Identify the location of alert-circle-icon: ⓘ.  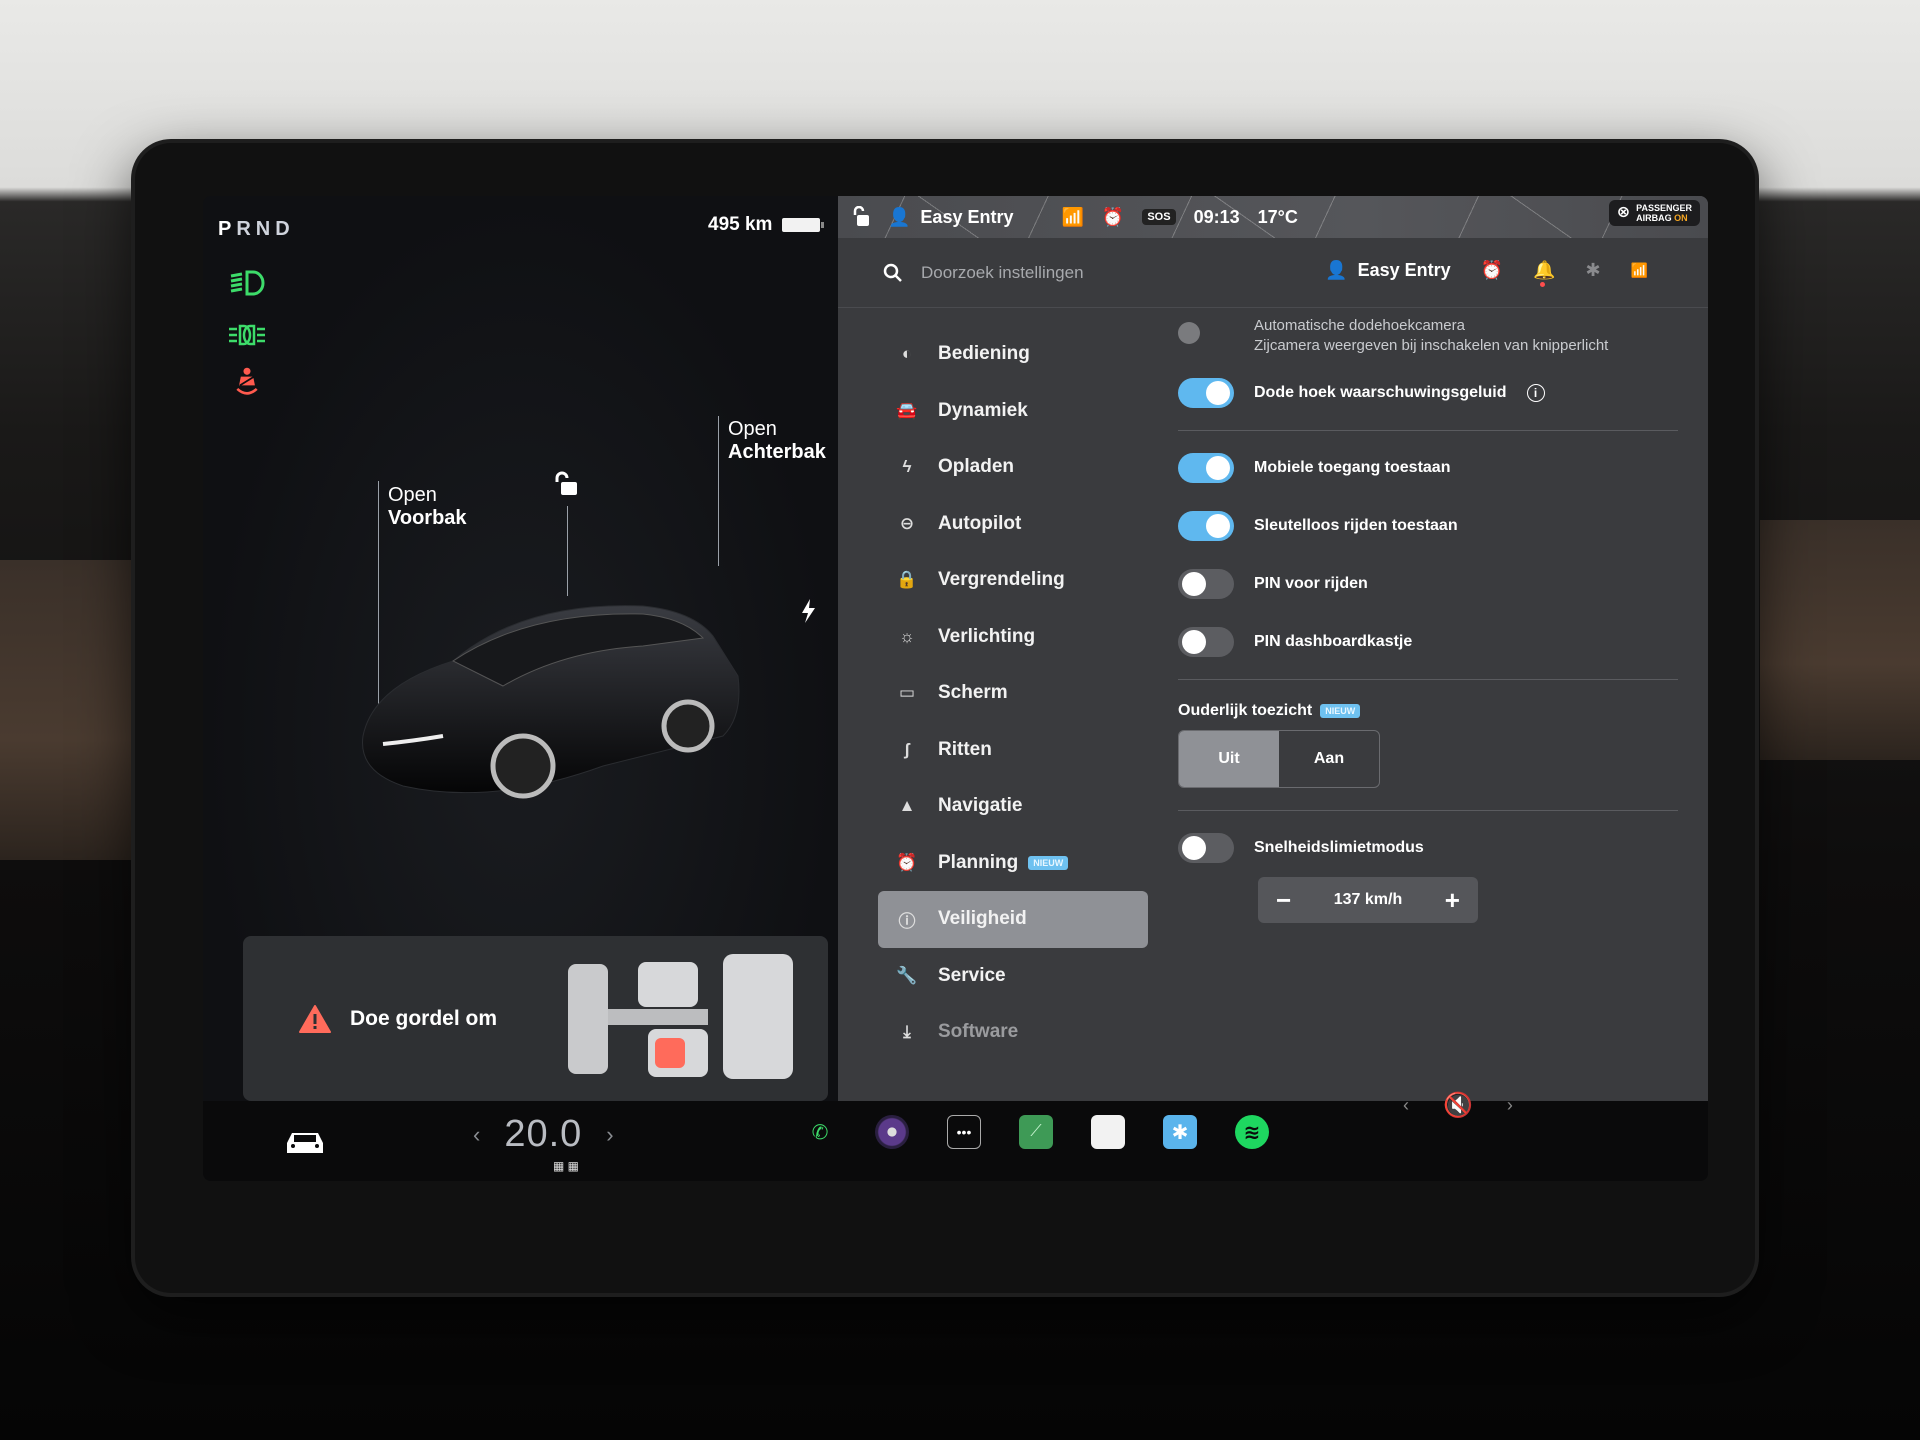
(907, 921).